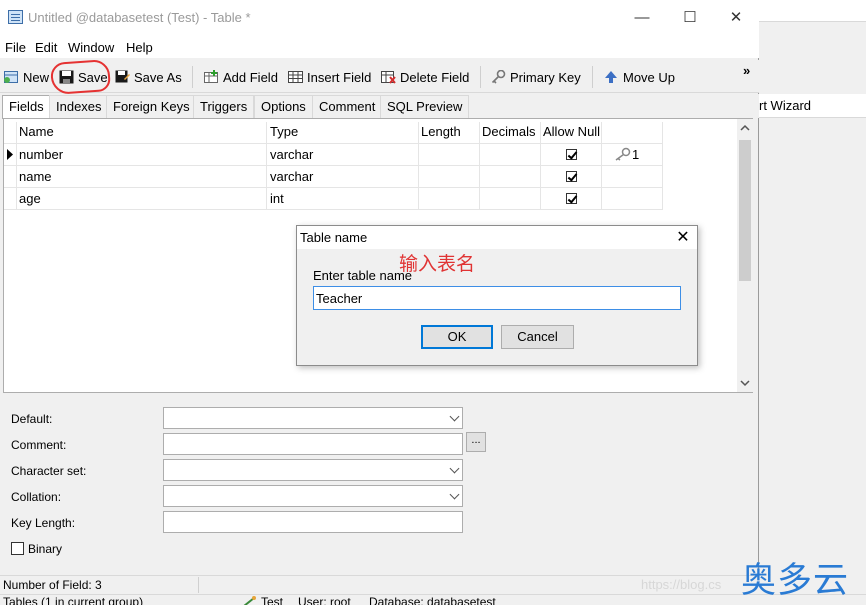  I want to click on primary-key-button: Primary Key, so click(536, 77).